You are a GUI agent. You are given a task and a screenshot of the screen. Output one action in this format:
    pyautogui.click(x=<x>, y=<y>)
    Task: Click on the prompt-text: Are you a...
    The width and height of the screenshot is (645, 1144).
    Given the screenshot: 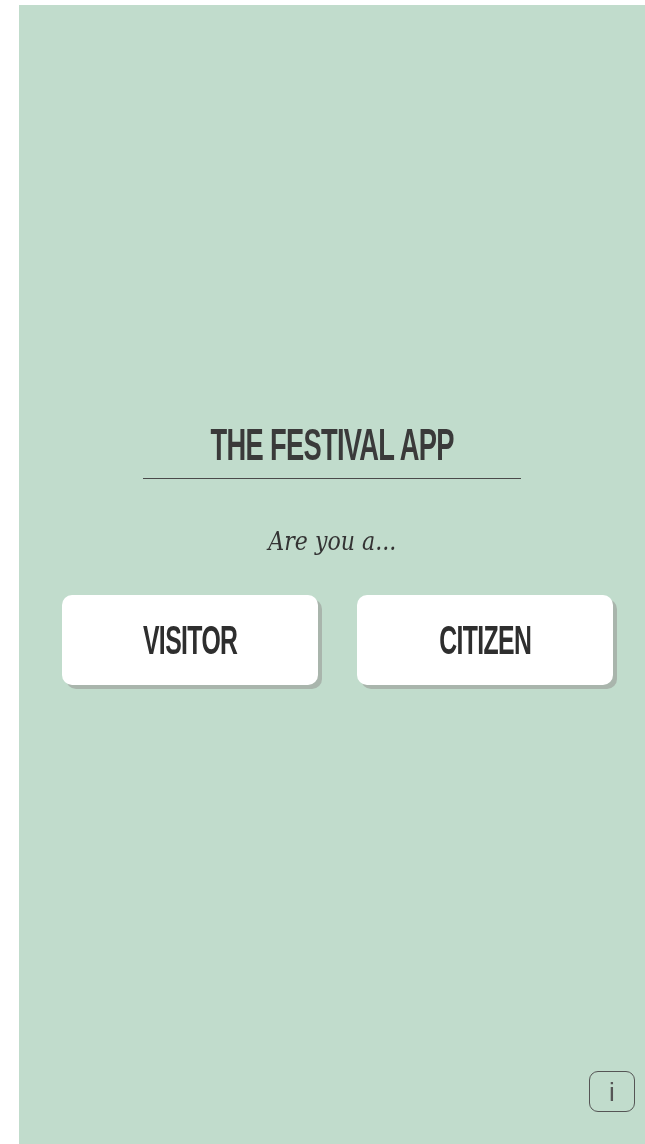 What is the action you would take?
    pyautogui.click(x=332, y=541)
    